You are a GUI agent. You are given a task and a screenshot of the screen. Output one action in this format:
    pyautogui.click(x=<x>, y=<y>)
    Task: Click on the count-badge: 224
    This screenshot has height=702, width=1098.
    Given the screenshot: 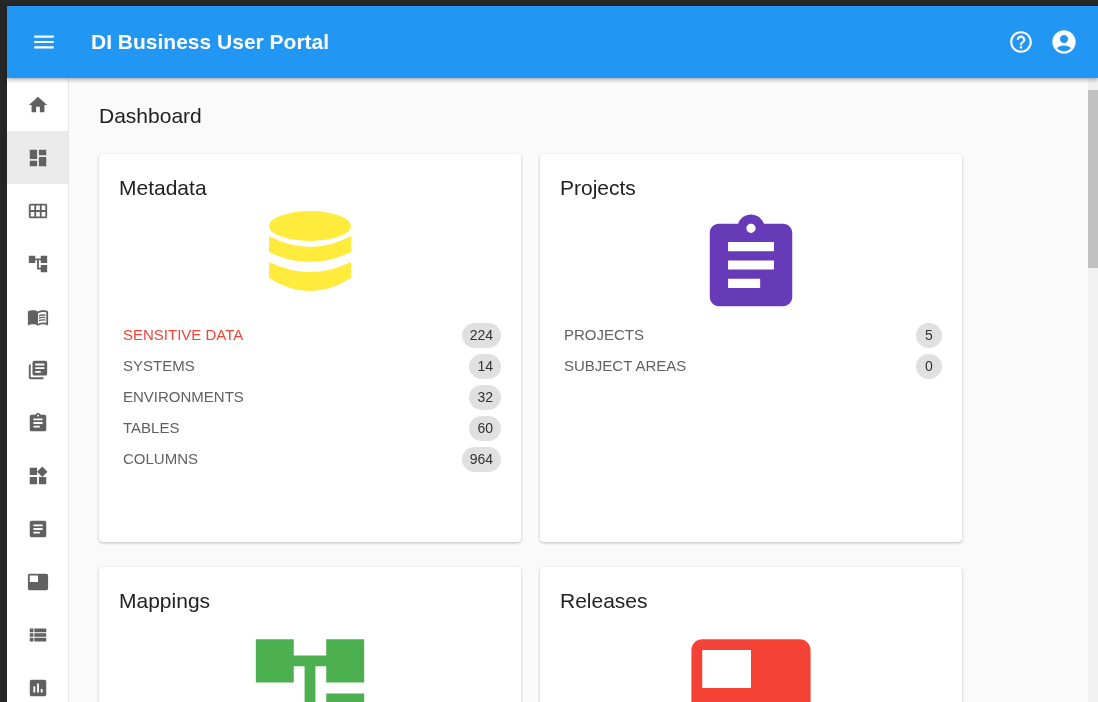 What is the action you would take?
    pyautogui.click(x=481, y=335)
    